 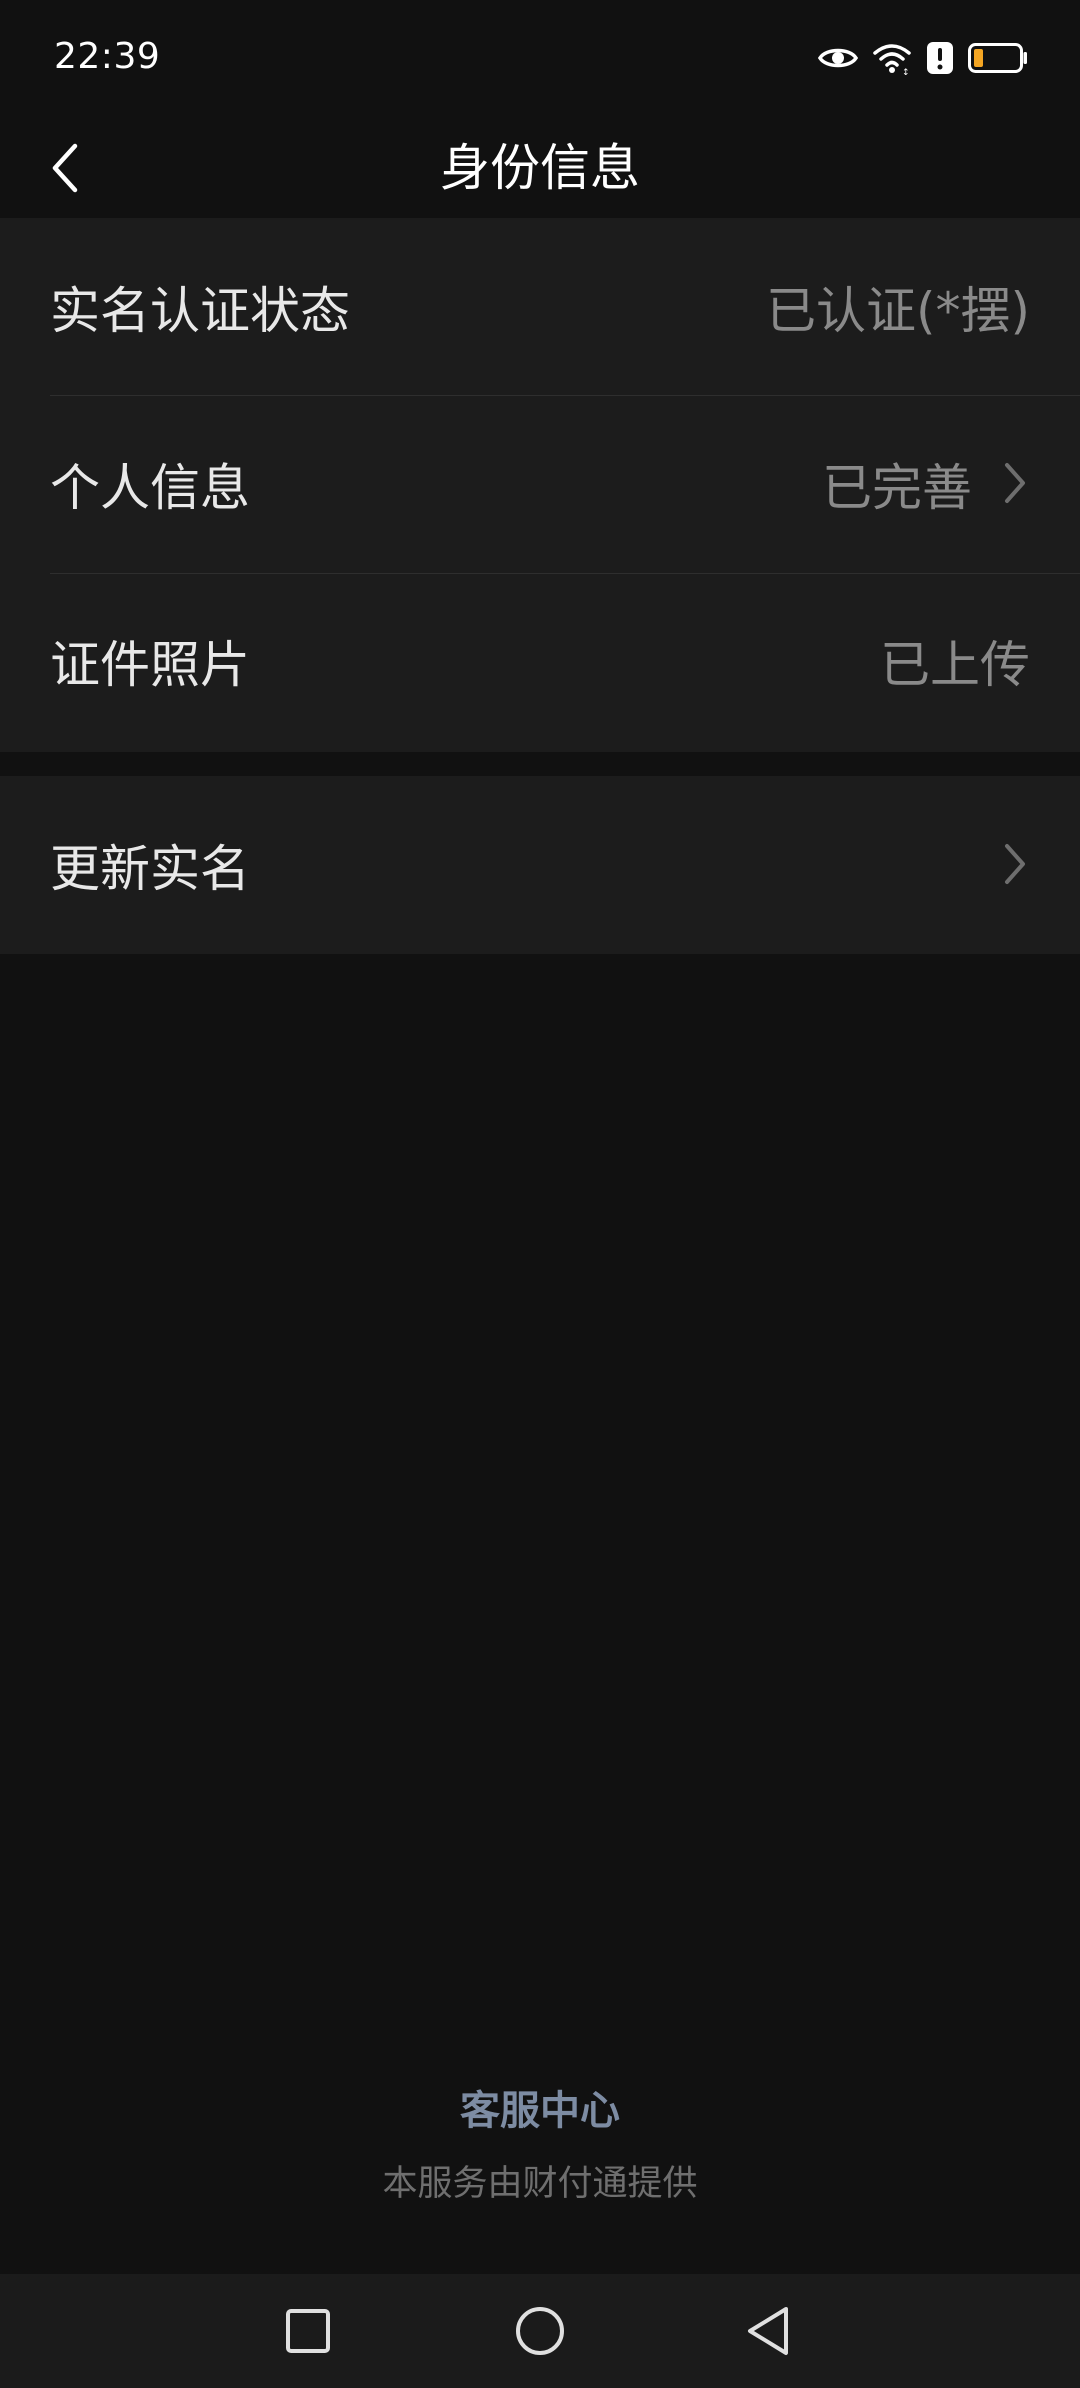 I want to click on home-icon, so click(x=540, y=2331).